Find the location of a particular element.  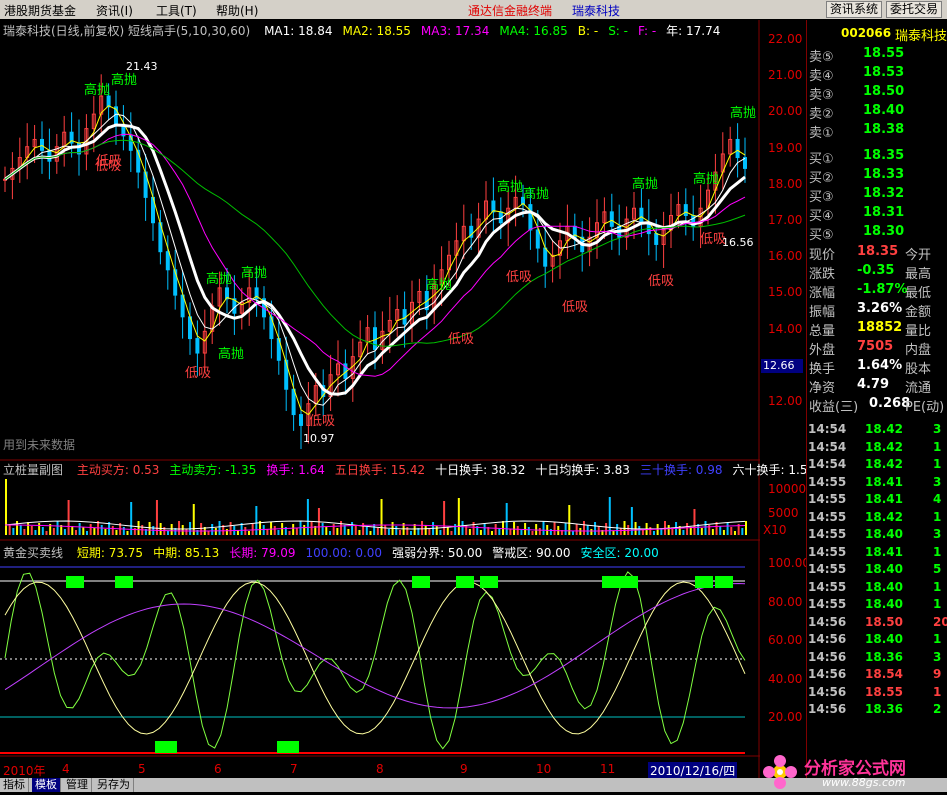

quote-label: 换手 is located at coordinates (822, 369).